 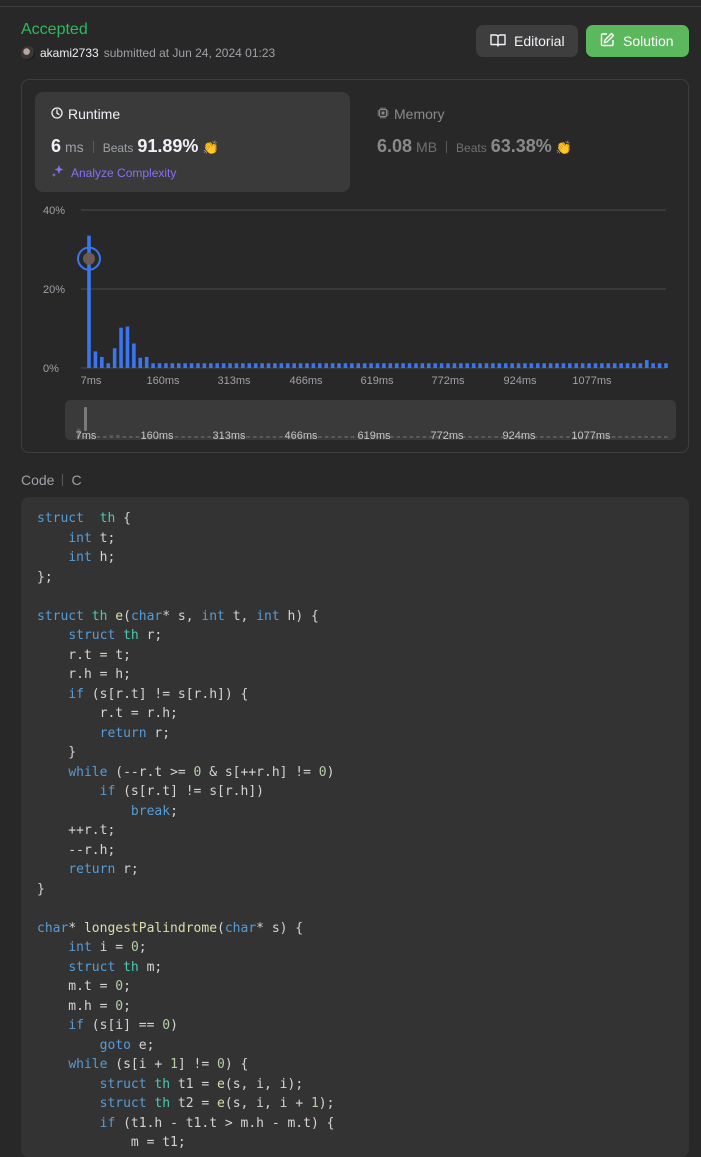 What do you see at coordinates (127, 1045) in the screenshot?
I see `code-line: goto e;` at bounding box center [127, 1045].